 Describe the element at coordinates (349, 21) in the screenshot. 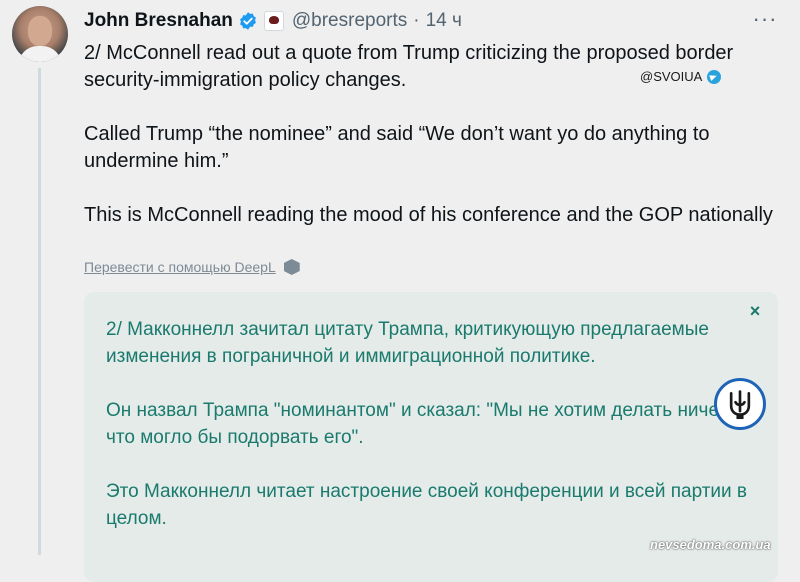

I see `author-handle: @bresreports` at that location.